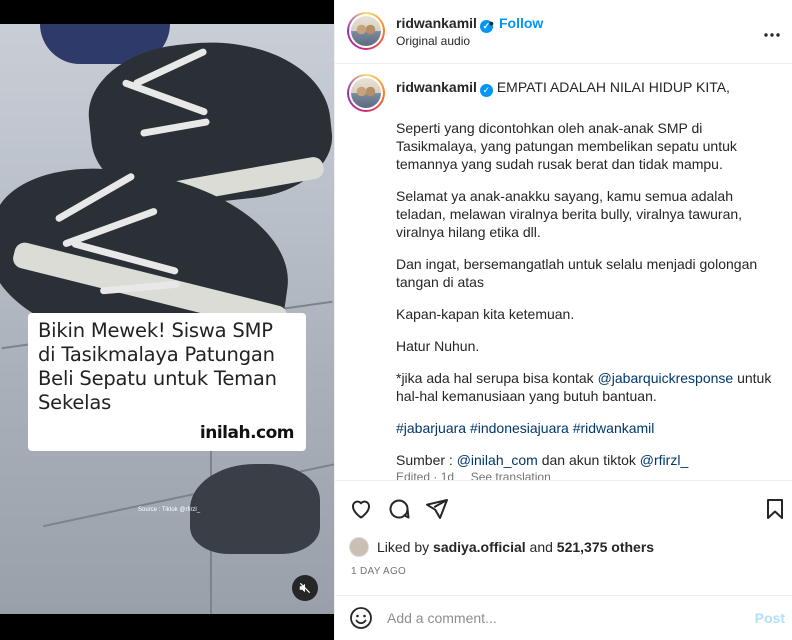 This screenshot has width=792, height=640. I want to click on hashtag-link: #ridwankamil, so click(614, 428).